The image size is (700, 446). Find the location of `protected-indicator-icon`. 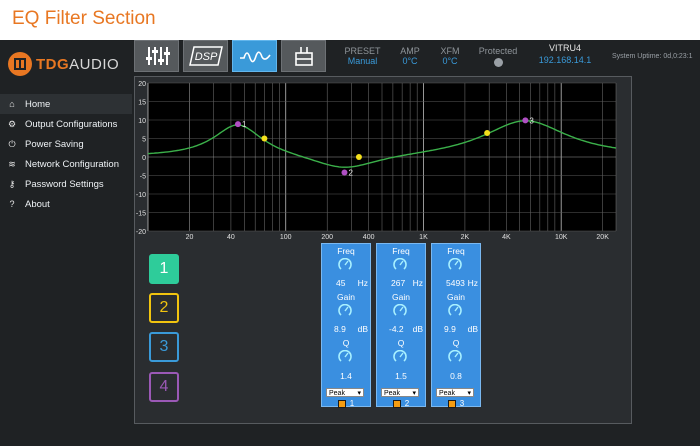

protected-indicator-icon is located at coordinates (498, 62).